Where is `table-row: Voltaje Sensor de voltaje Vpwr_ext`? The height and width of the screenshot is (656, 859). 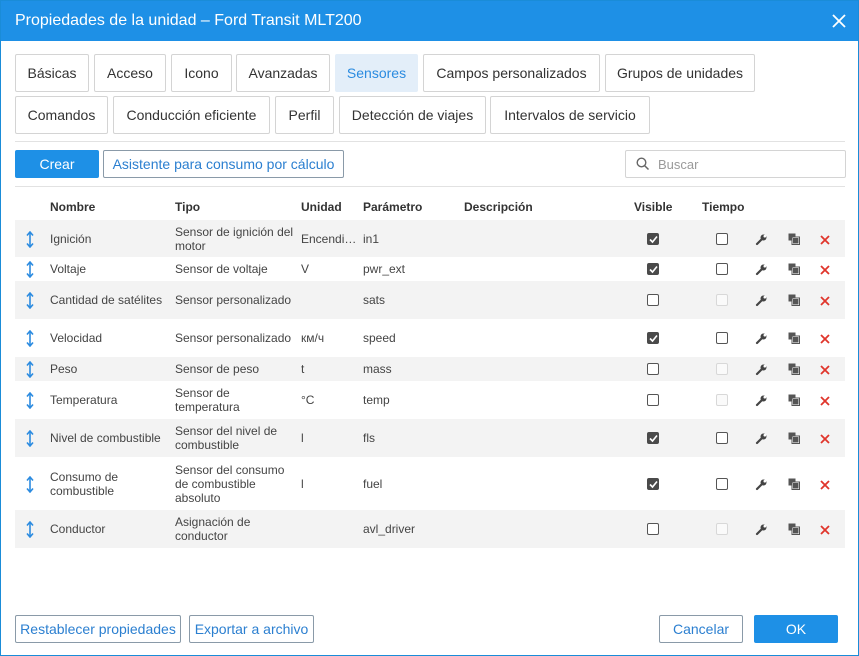
table-row: Voltaje Sensor de voltaje Vpwr_ext is located at coordinates (430, 269).